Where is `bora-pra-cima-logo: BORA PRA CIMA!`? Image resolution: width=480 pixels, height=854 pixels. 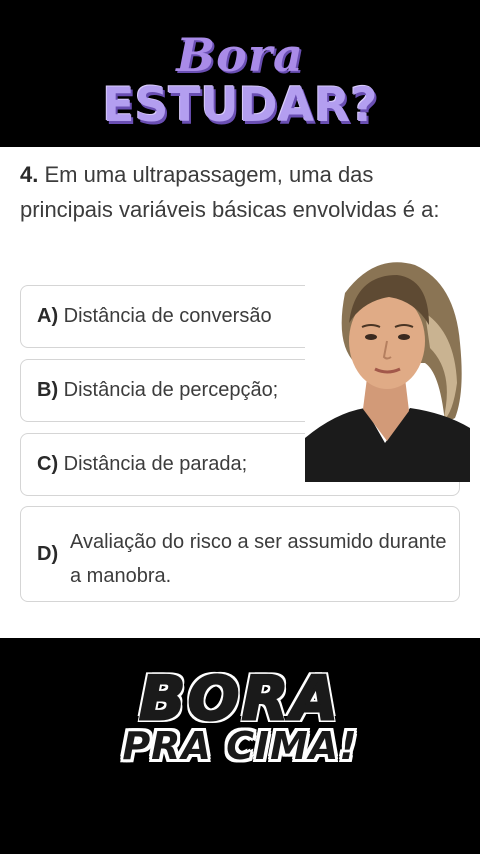 bora-pra-cima-logo: BORA PRA CIMA! is located at coordinates (240, 718).